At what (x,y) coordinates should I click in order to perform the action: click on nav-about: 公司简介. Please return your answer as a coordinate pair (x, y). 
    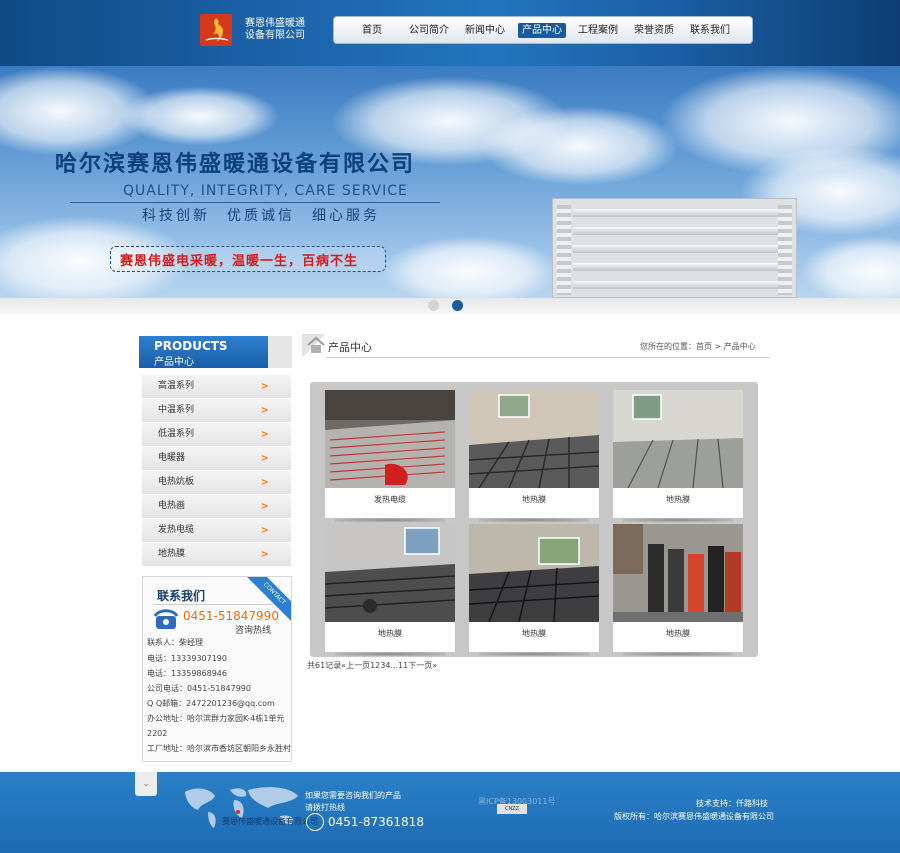
    Looking at the image, I should click on (429, 30).